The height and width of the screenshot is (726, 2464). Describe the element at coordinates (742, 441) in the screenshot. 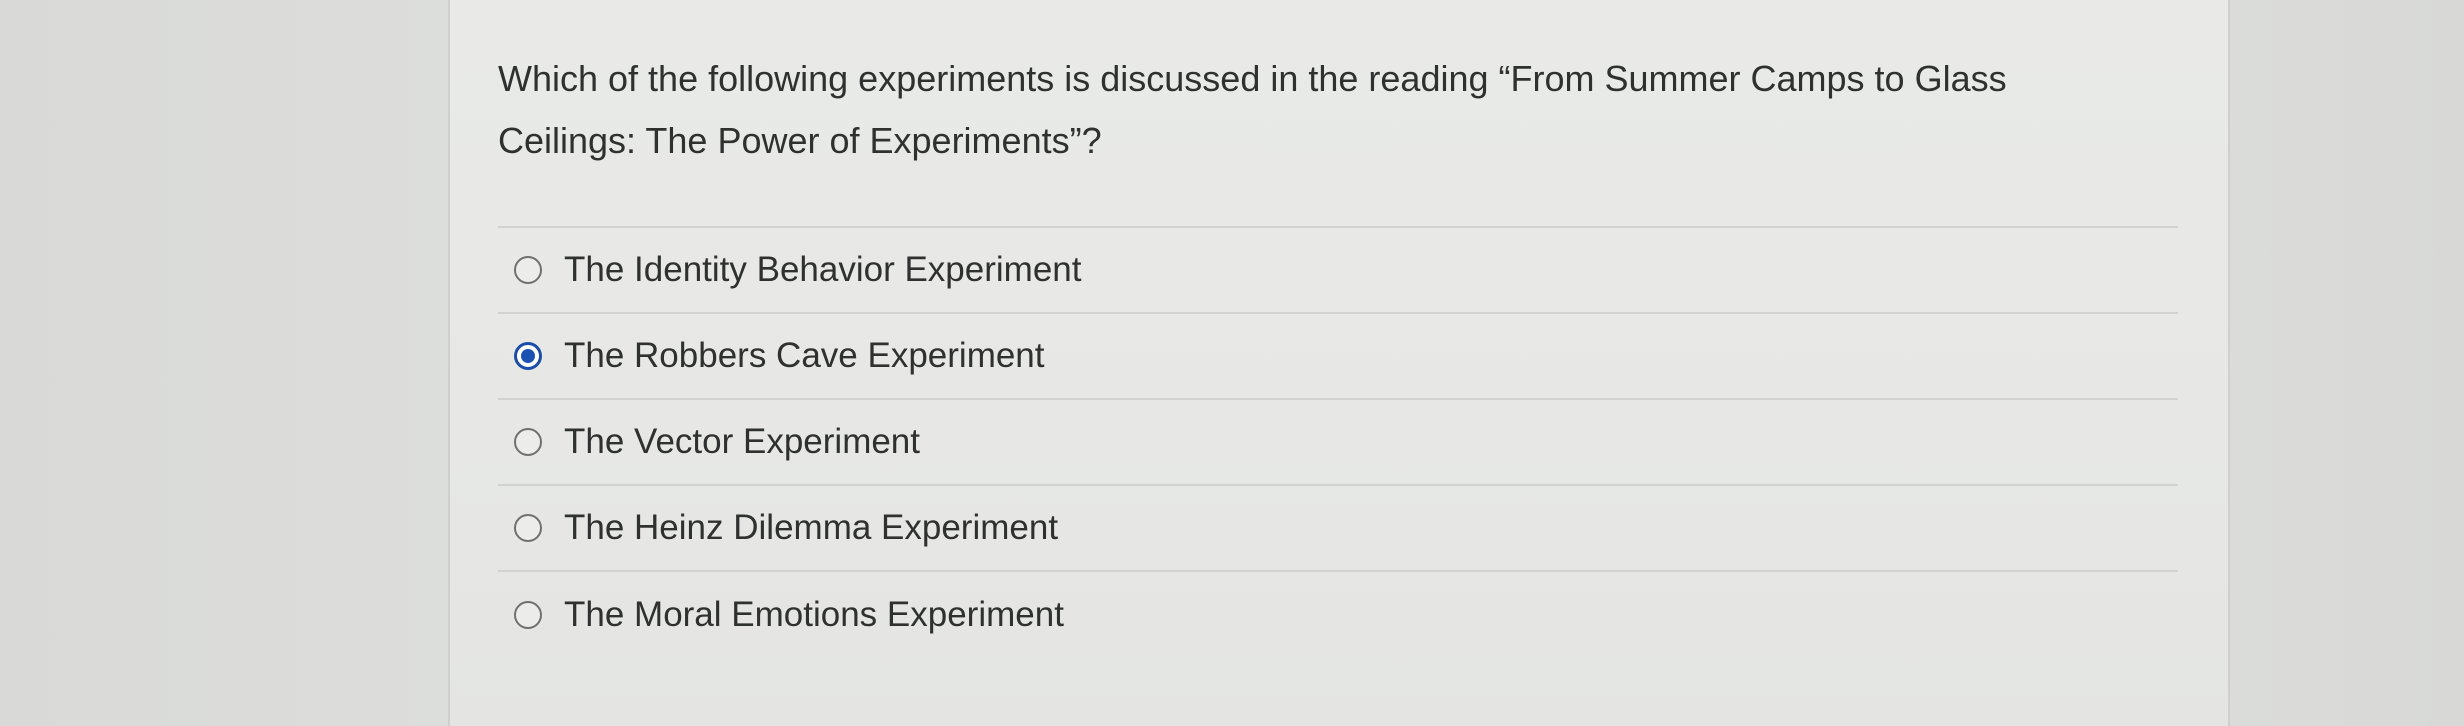

I see `option-label: The Vector Experiment` at that location.